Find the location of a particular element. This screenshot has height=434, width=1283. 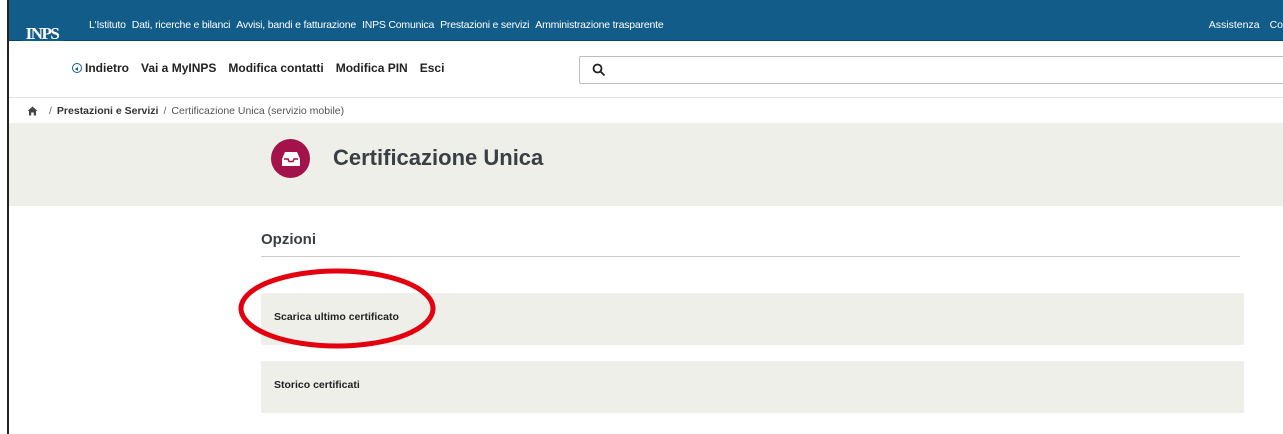

breadcrumb-item-prestazioni: Prestazioni e Servizi is located at coordinates (108, 111).